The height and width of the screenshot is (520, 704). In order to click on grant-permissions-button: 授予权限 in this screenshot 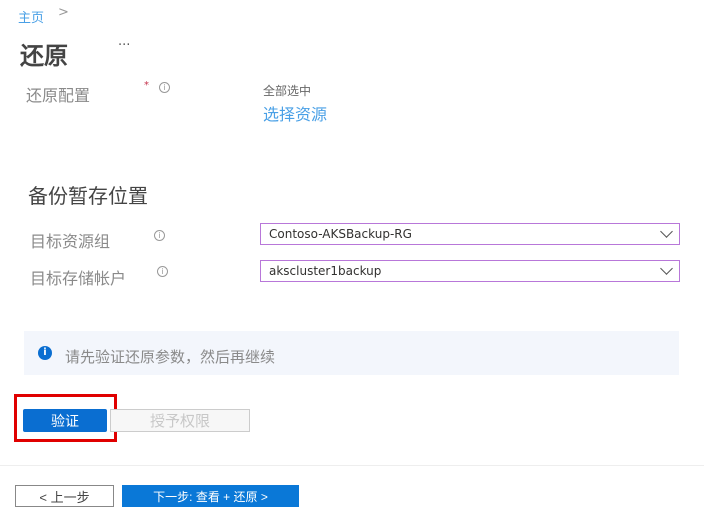, I will do `click(180, 420)`.